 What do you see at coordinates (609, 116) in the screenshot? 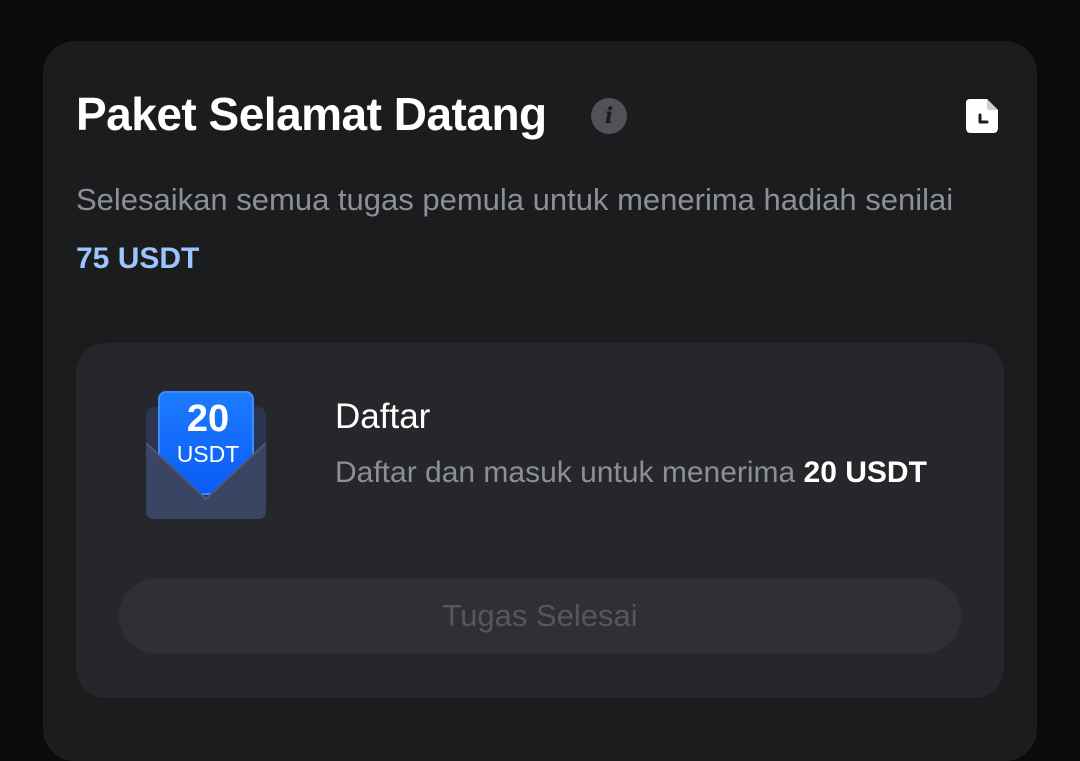
I see `info-icon: i` at bounding box center [609, 116].